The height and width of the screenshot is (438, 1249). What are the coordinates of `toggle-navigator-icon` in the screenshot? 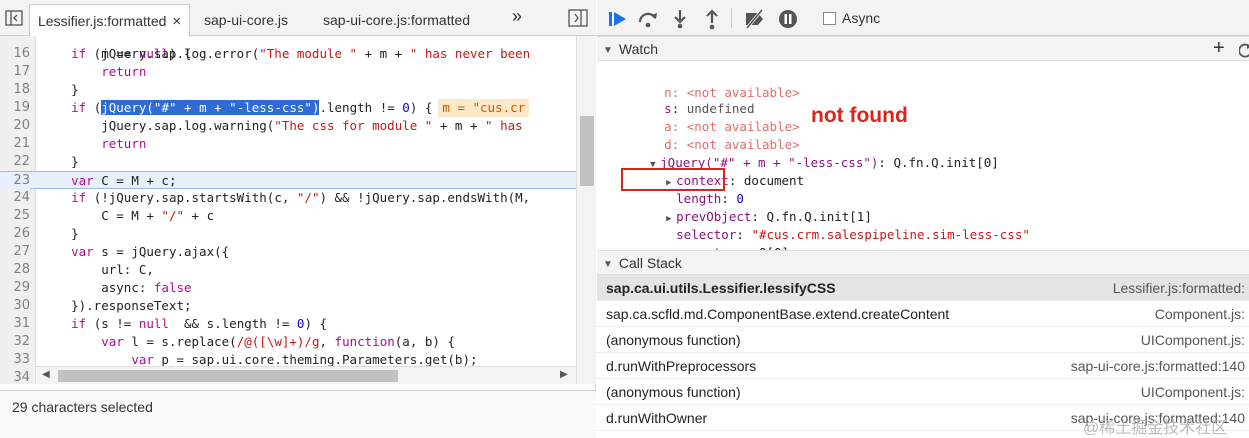 It's located at (14, 18).